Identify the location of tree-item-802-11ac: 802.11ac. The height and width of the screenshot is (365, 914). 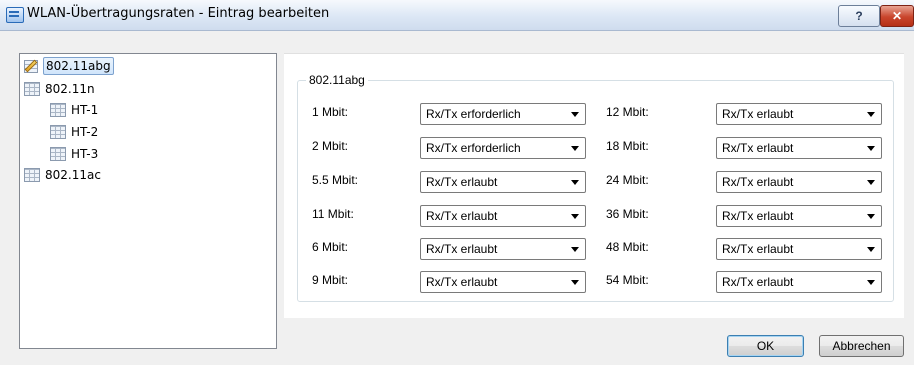
(63, 175).